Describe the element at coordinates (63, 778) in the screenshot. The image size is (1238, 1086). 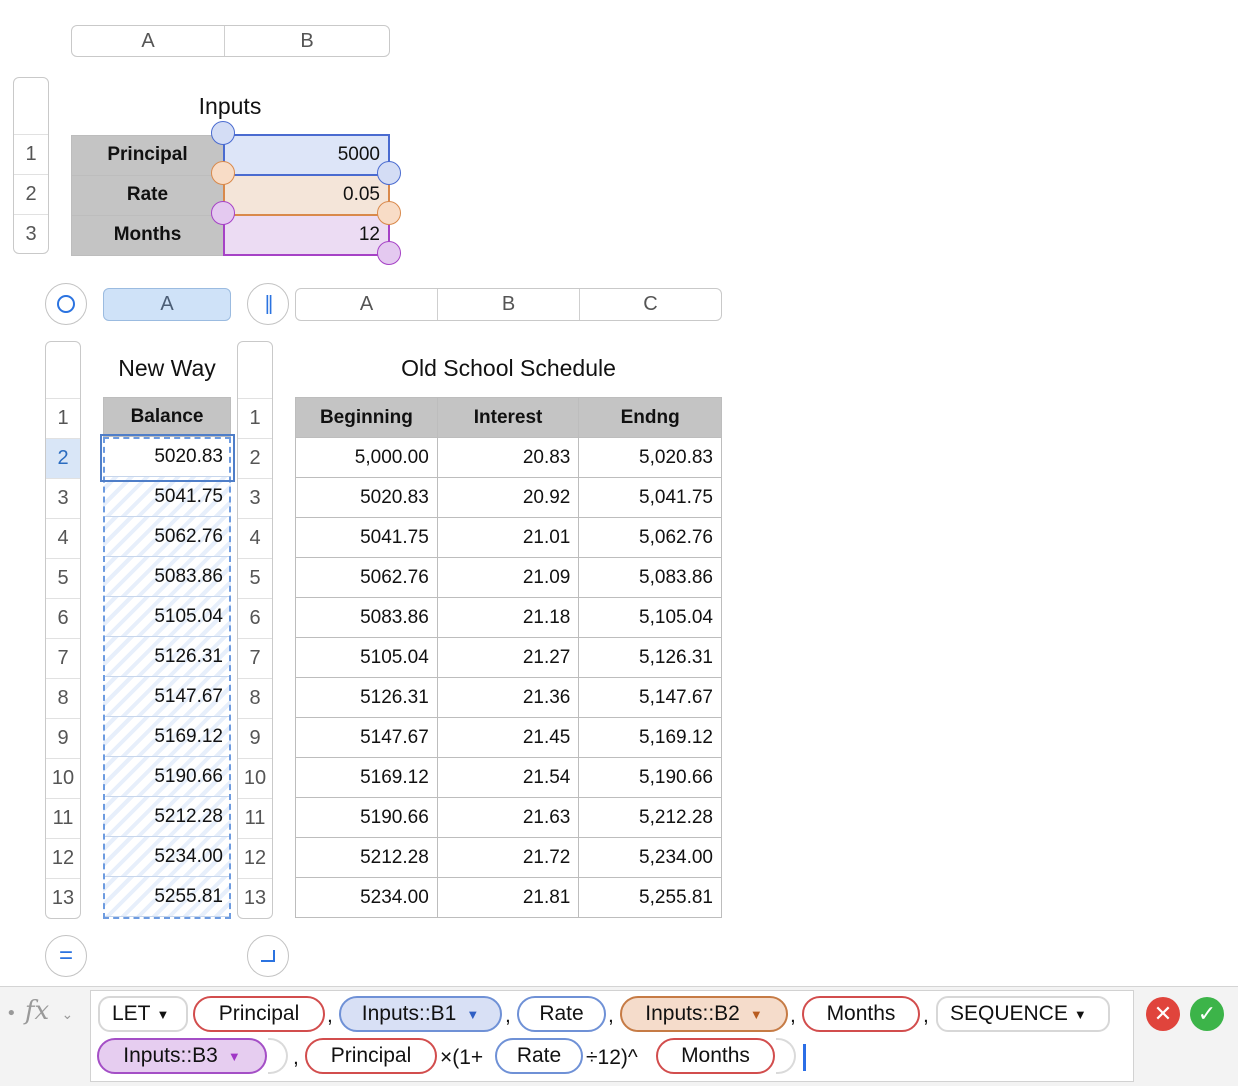
I see `newway-row-10: 10` at that location.